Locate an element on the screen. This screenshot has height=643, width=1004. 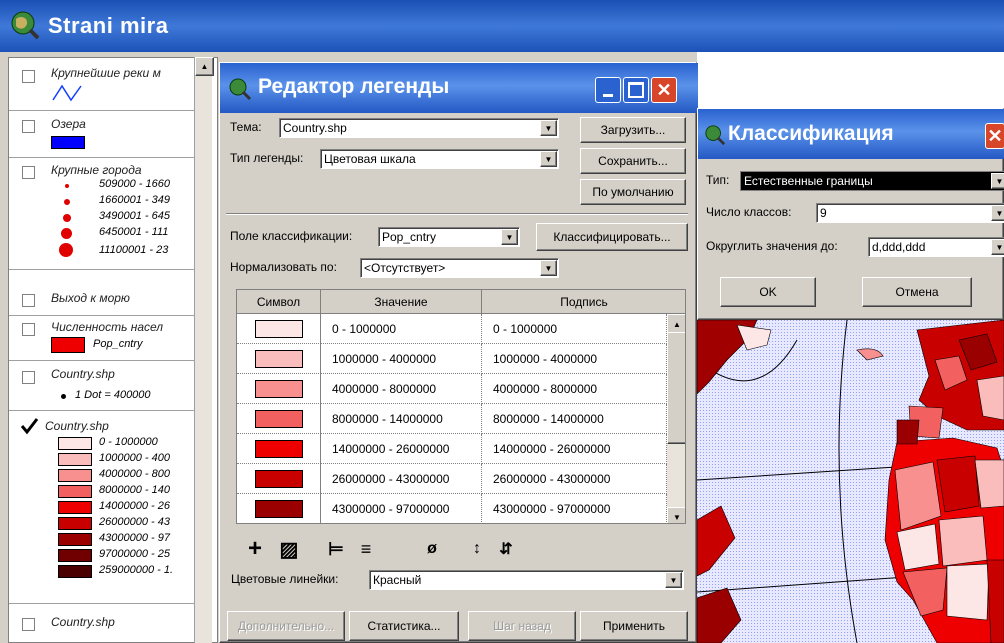
class-caption: 26000000 - 43000000 is located at coordinates (574, 479).